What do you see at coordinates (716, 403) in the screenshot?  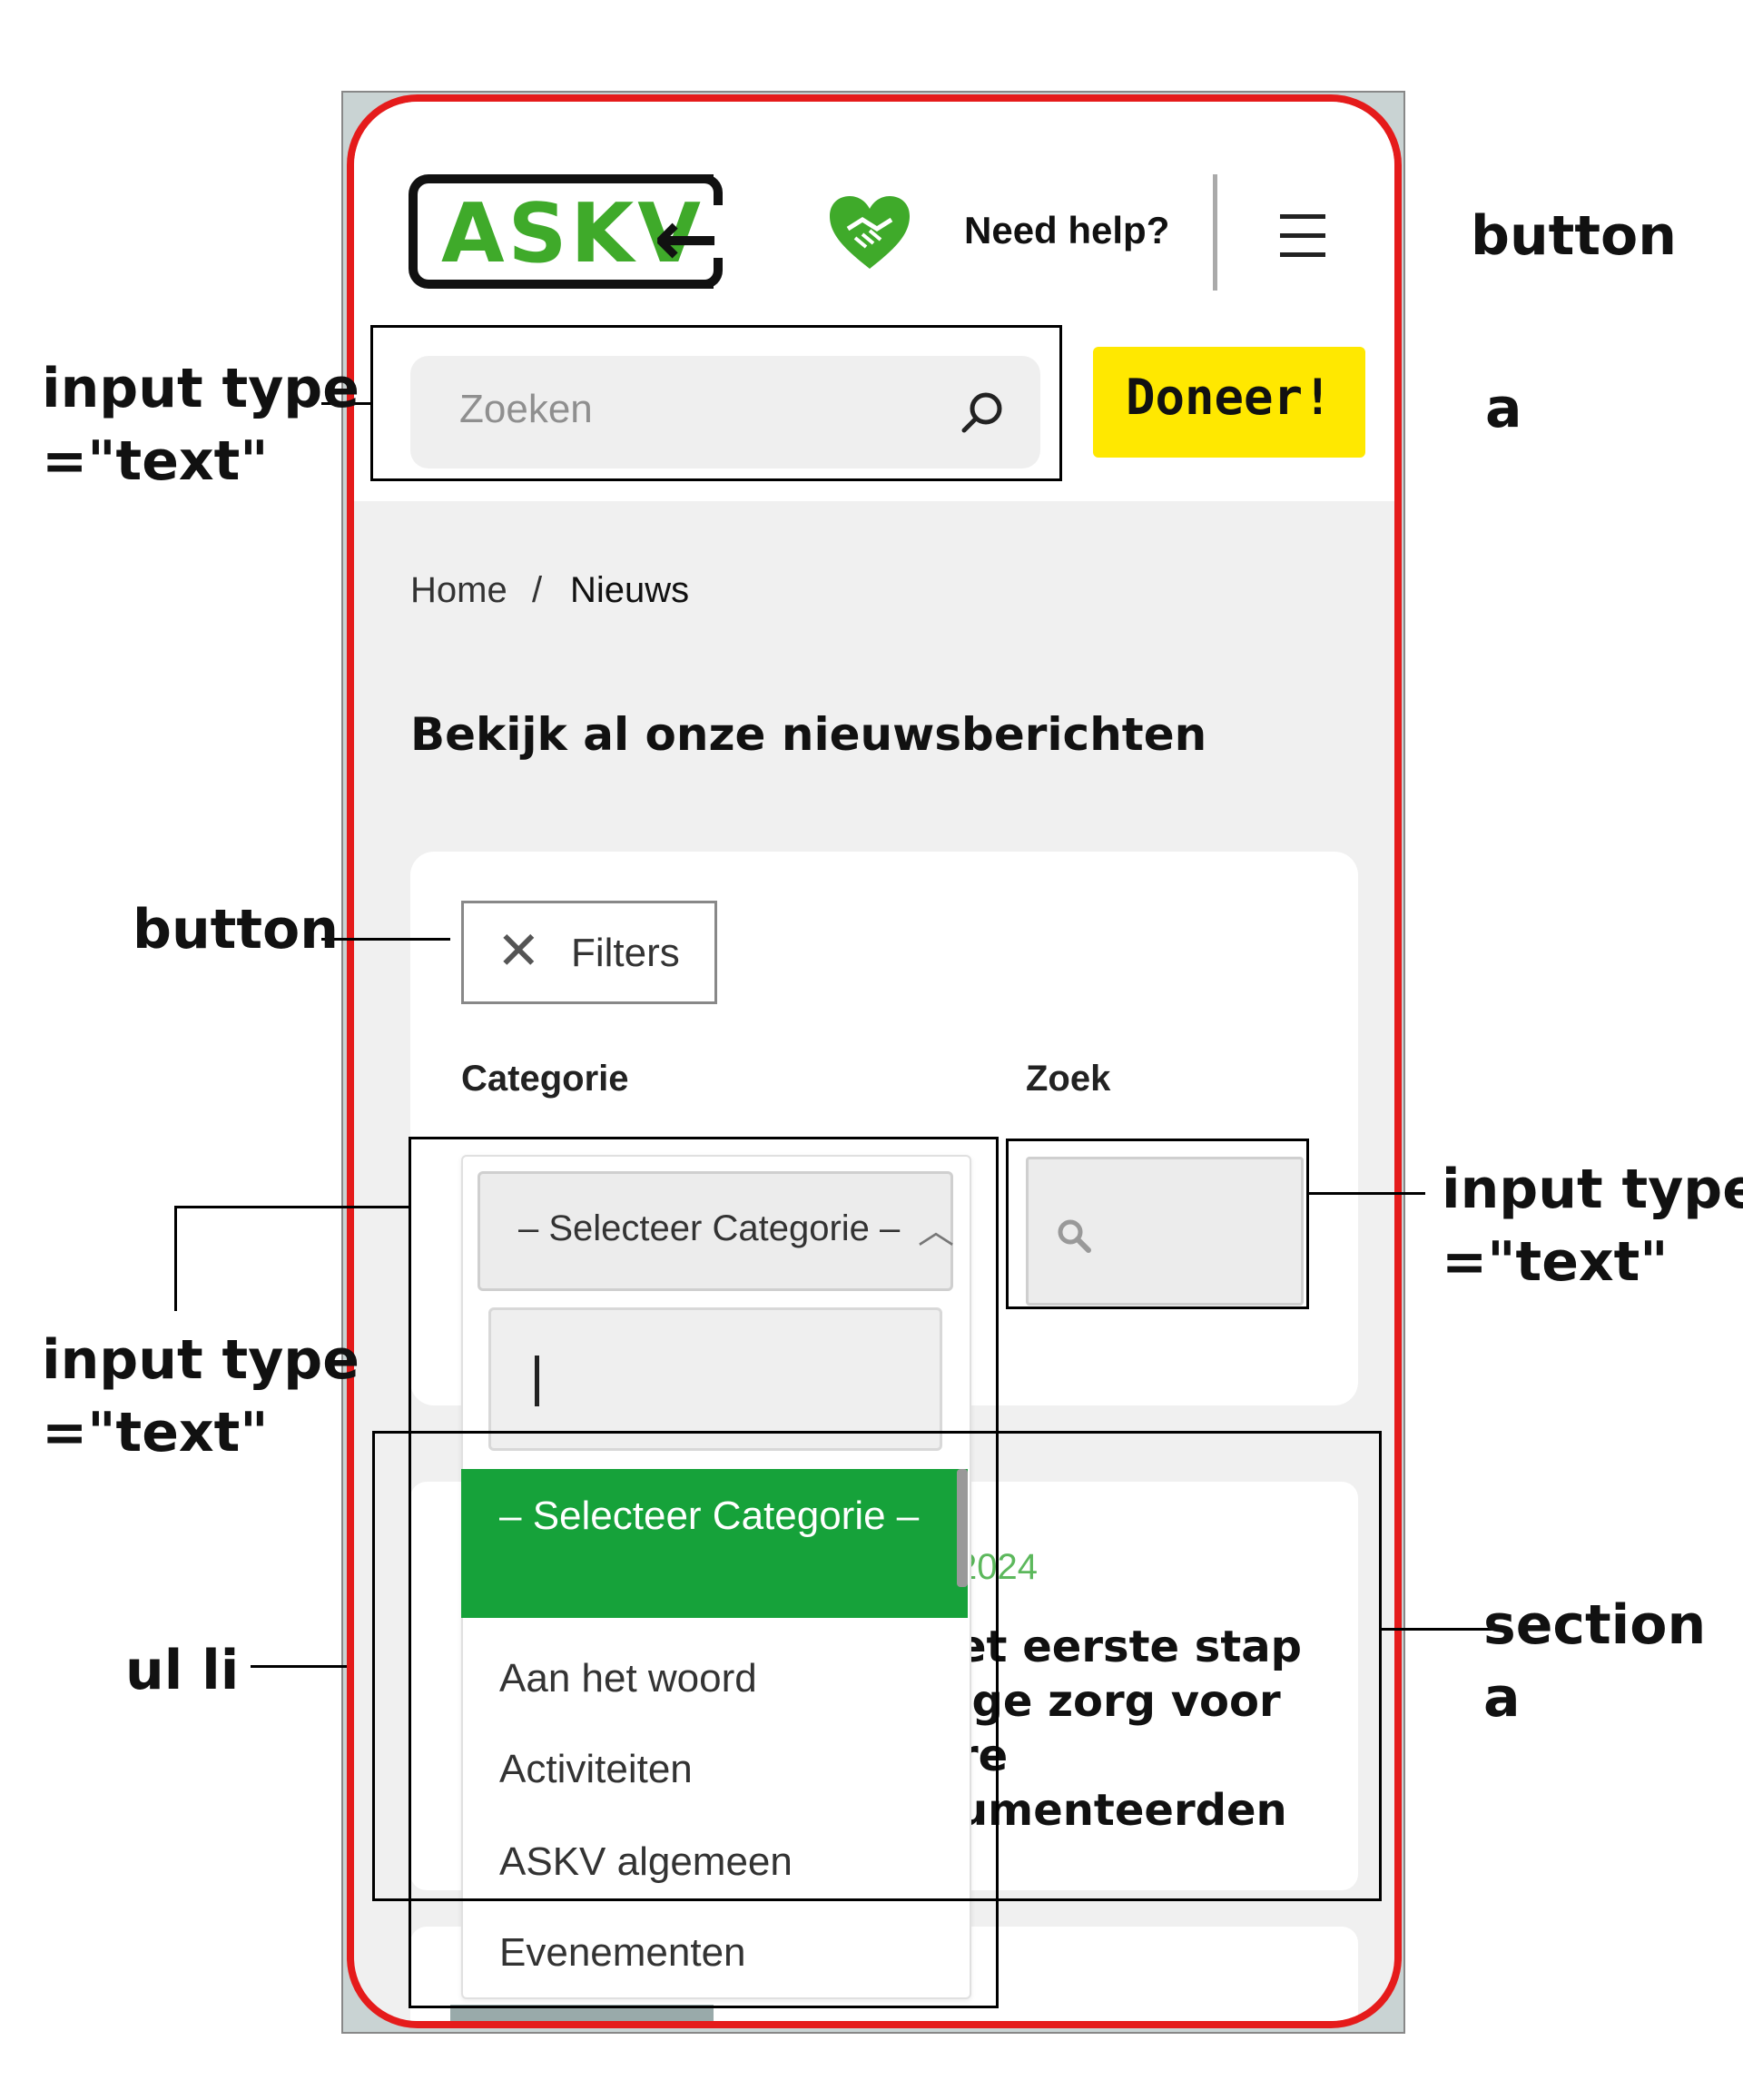 I see `annotation-box-search` at bounding box center [716, 403].